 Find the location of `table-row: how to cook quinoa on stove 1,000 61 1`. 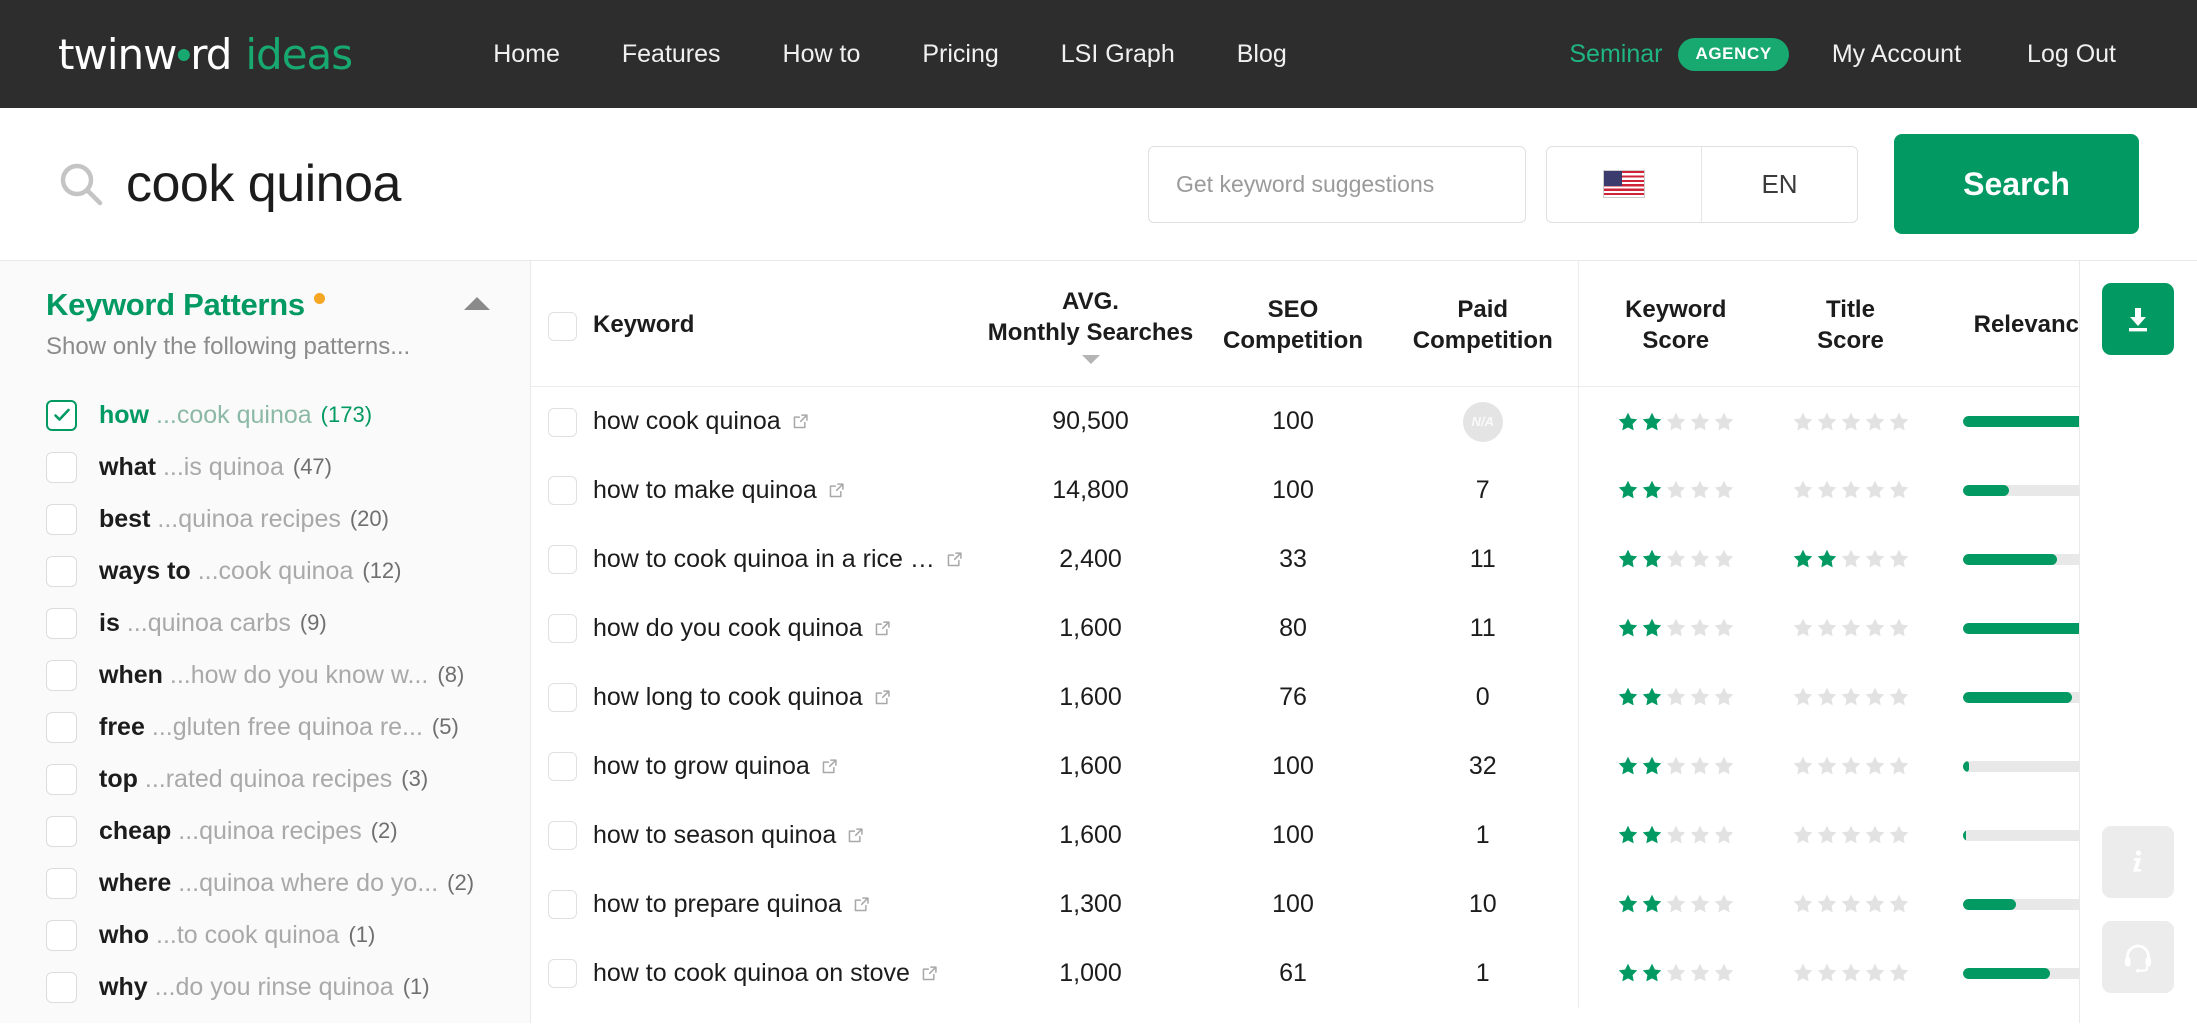

table-row: how to cook quinoa on stove 1,000 61 1 is located at coordinates (1305, 973).